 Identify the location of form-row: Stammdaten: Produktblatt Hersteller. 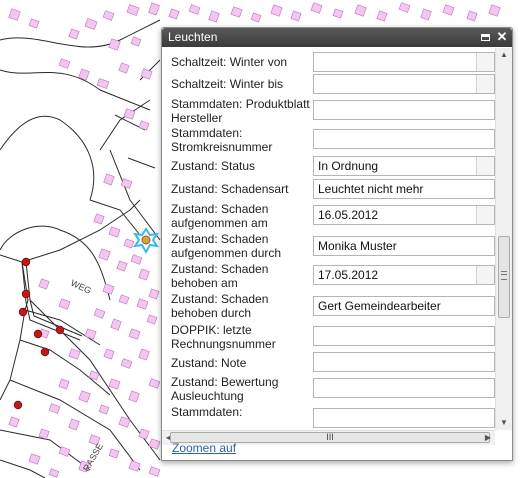
(328, 111).